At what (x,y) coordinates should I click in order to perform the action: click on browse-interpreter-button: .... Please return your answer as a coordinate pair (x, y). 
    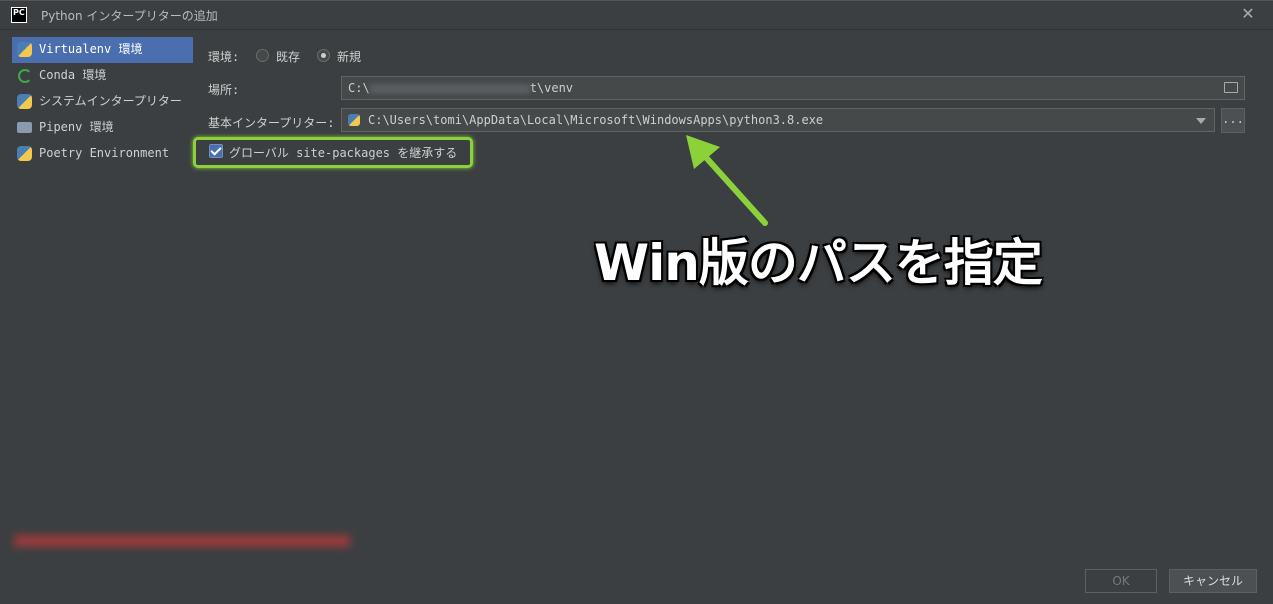
    Looking at the image, I should click on (1233, 120).